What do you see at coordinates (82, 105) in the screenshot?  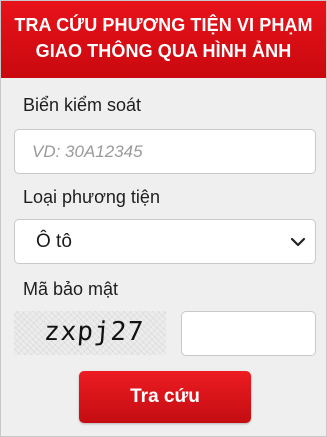 I see `plate-label: Biển kiểm soát` at bounding box center [82, 105].